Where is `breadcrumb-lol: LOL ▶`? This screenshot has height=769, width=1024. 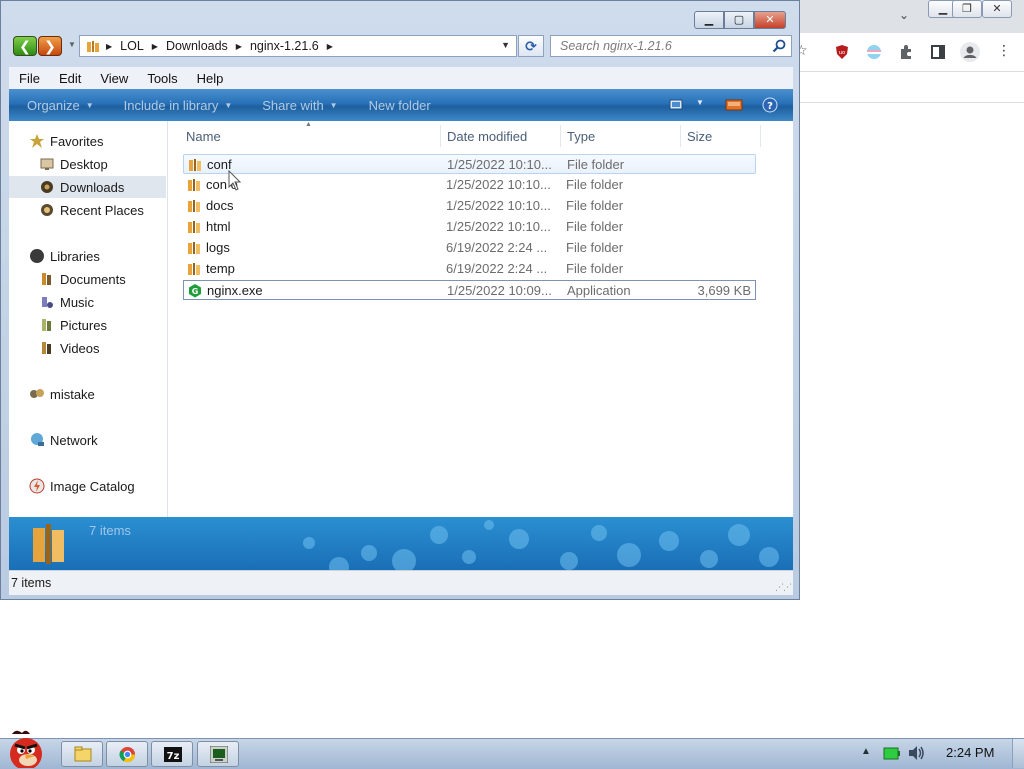
breadcrumb-lol: LOL ▶ is located at coordinates (143, 46).